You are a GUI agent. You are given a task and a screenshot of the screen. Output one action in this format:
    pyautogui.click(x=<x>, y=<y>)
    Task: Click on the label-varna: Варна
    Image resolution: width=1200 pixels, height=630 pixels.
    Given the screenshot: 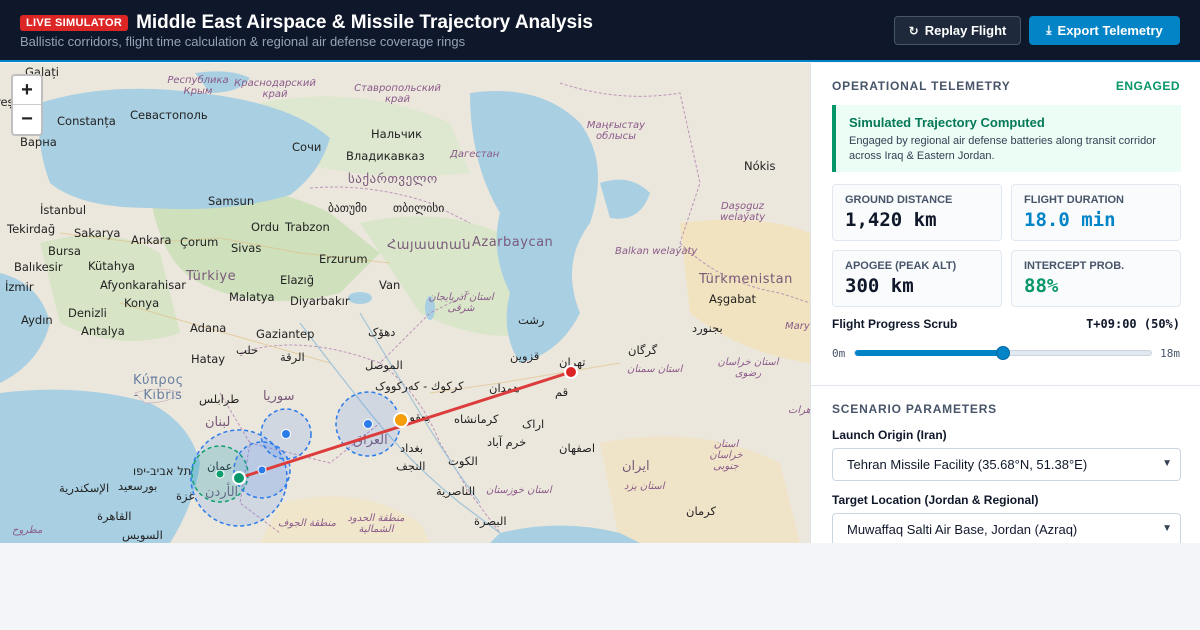 What is the action you would take?
    pyautogui.click(x=38, y=142)
    